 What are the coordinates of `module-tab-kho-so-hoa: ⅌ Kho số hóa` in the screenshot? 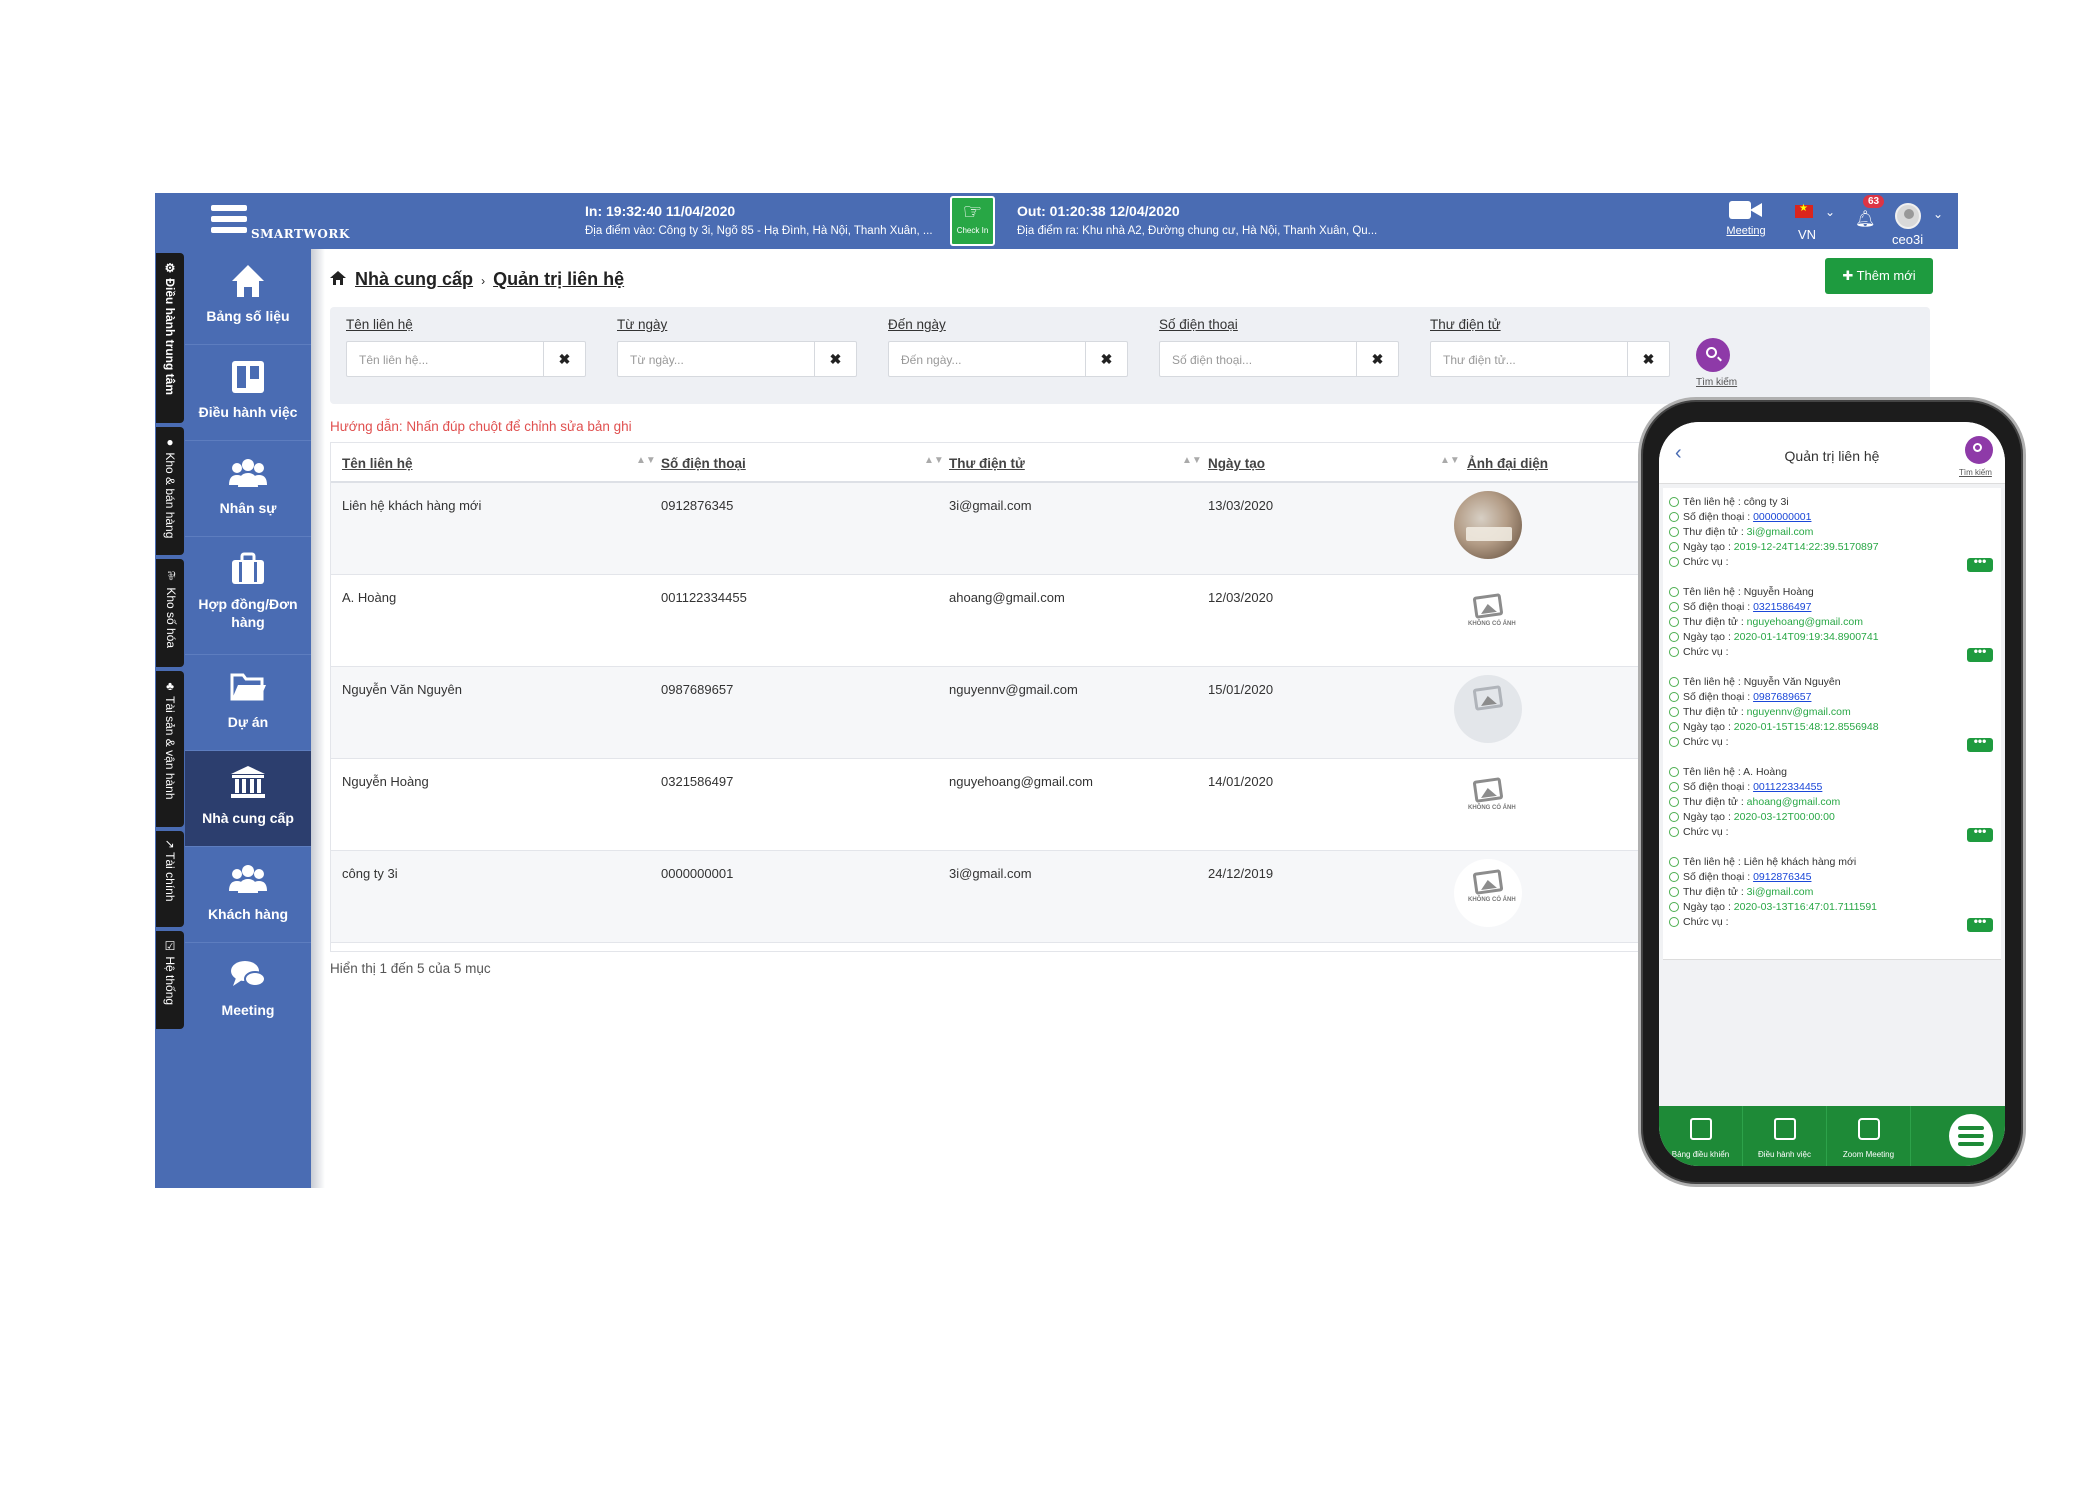 It's located at (170, 613).